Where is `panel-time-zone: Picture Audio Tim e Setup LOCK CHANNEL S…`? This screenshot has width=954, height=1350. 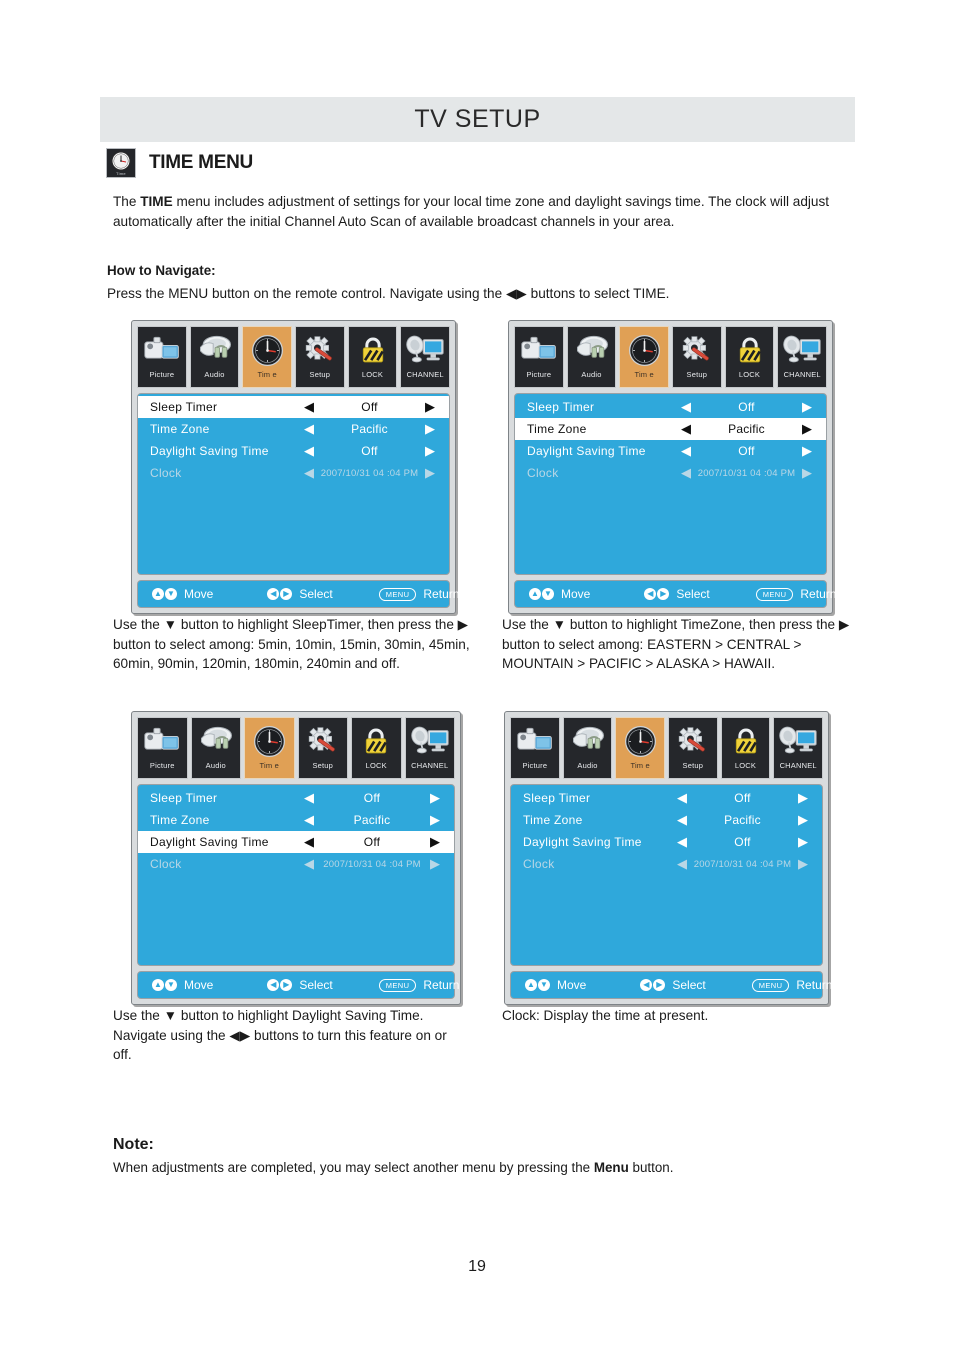
panel-time-zone: Picture Audio Tim e Setup LOCK CHANNEL S… is located at coordinates (672, 467).